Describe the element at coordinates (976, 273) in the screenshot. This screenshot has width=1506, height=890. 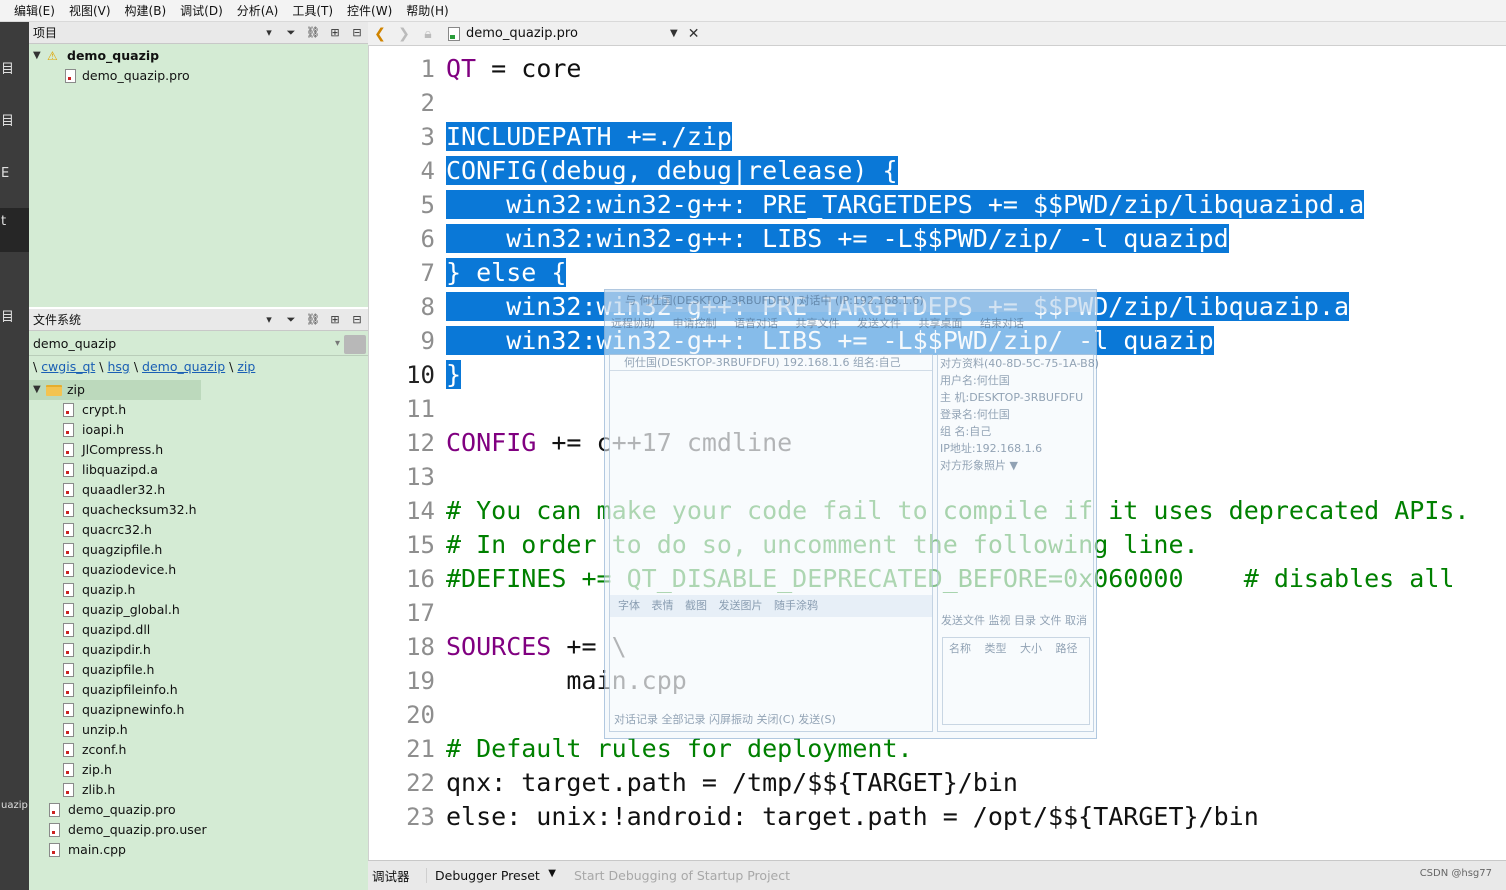
I see `code-line: } else {` at that location.